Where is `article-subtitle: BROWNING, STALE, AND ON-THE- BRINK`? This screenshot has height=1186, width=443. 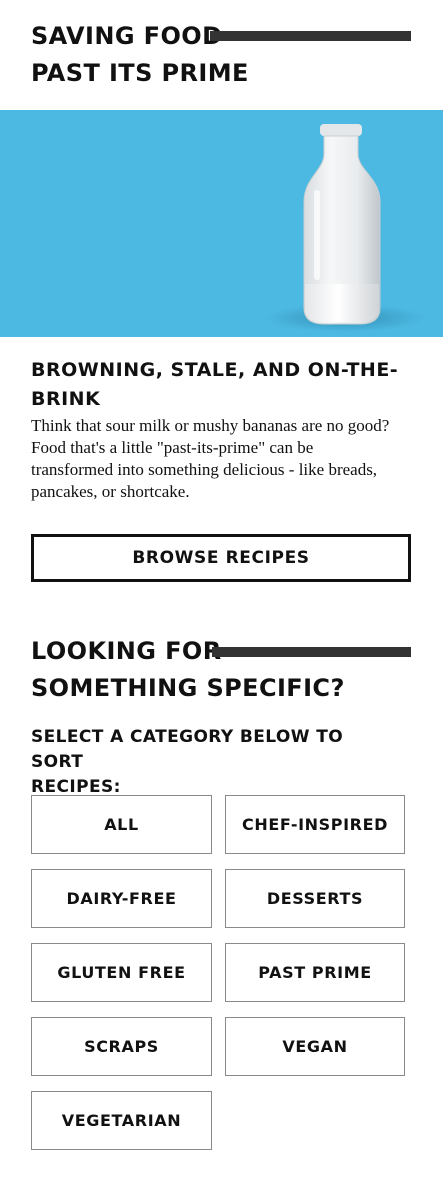 article-subtitle: BROWNING, STALE, AND ON-THE- BRINK is located at coordinates (221, 385).